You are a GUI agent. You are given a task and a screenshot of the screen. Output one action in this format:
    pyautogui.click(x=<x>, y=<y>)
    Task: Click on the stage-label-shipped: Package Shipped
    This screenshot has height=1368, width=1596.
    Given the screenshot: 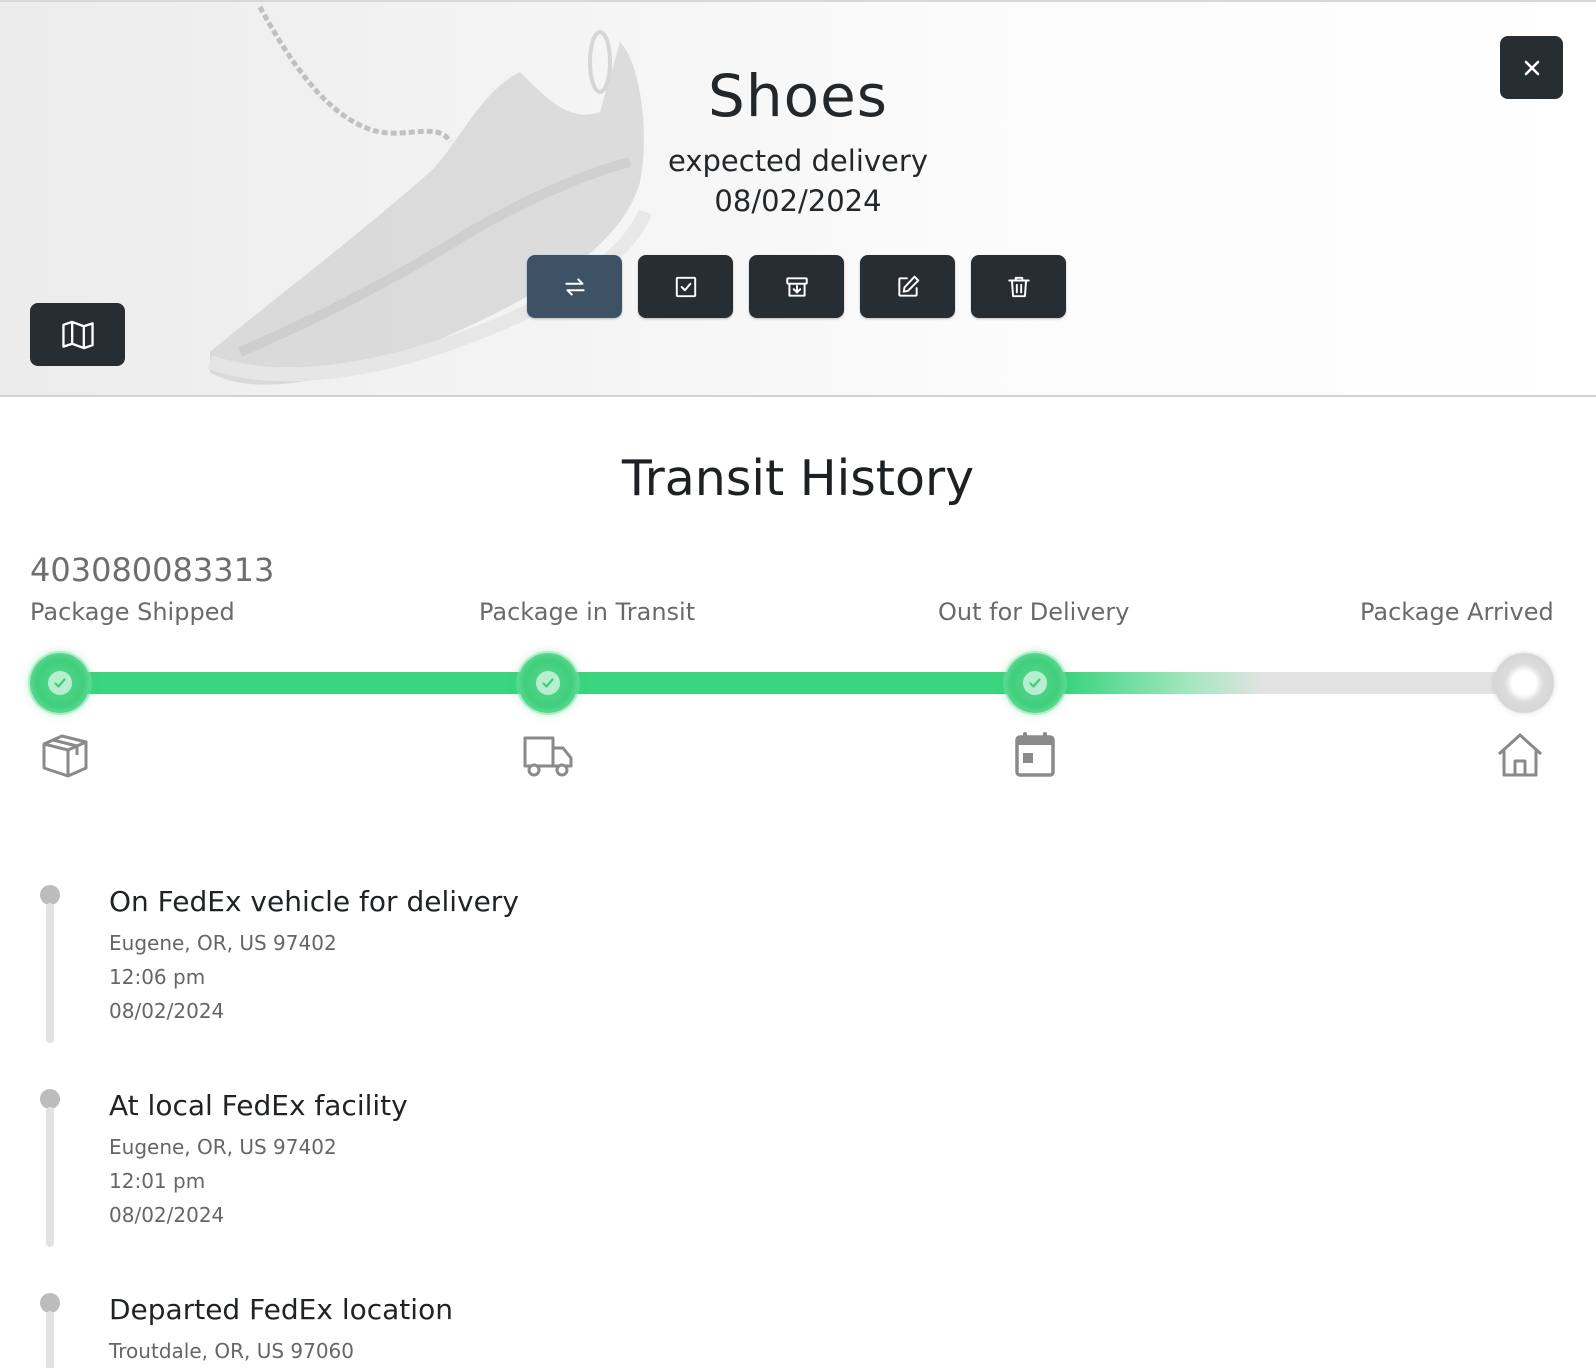 What is the action you would take?
    pyautogui.click(x=132, y=612)
    